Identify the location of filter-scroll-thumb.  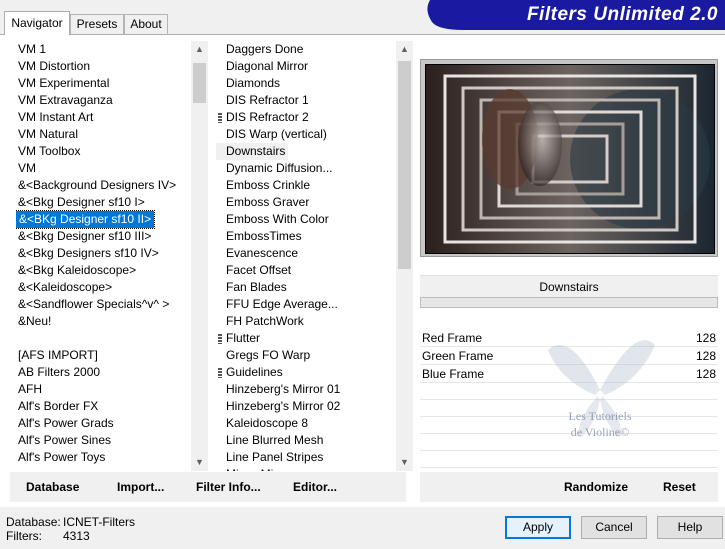
(404, 165).